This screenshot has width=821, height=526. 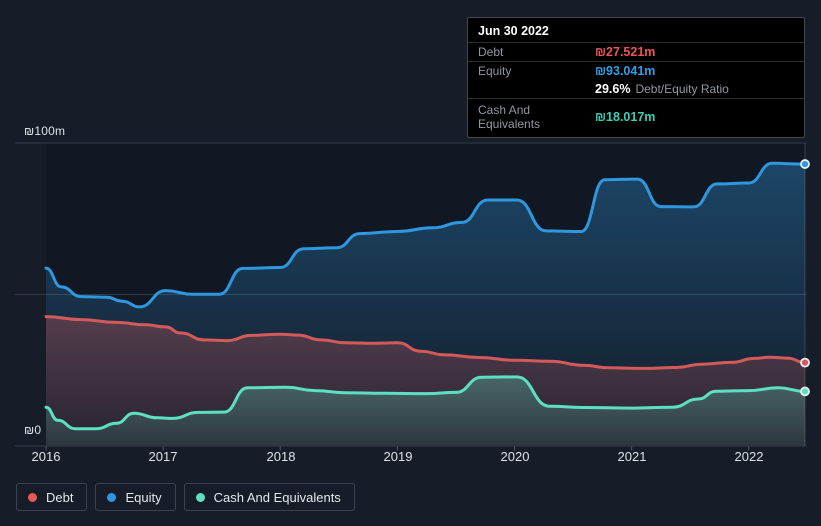 What do you see at coordinates (32, 497) in the screenshot?
I see `debt-dot-icon` at bounding box center [32, 497].